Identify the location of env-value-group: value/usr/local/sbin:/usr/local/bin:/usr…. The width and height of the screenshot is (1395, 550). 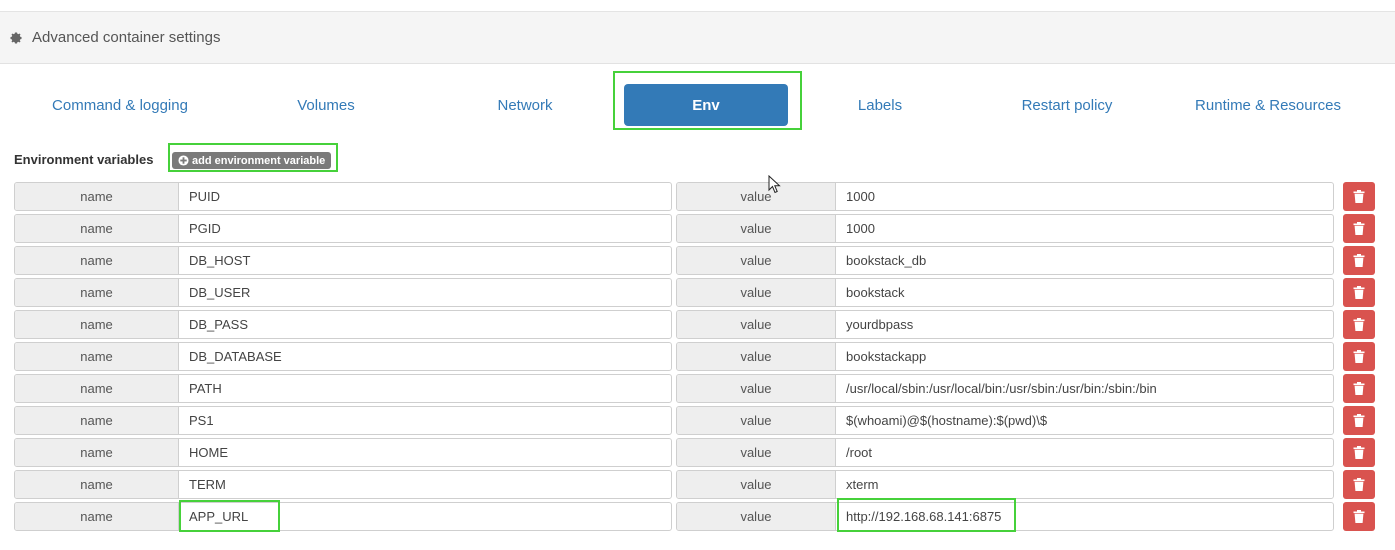
(1005, 388).